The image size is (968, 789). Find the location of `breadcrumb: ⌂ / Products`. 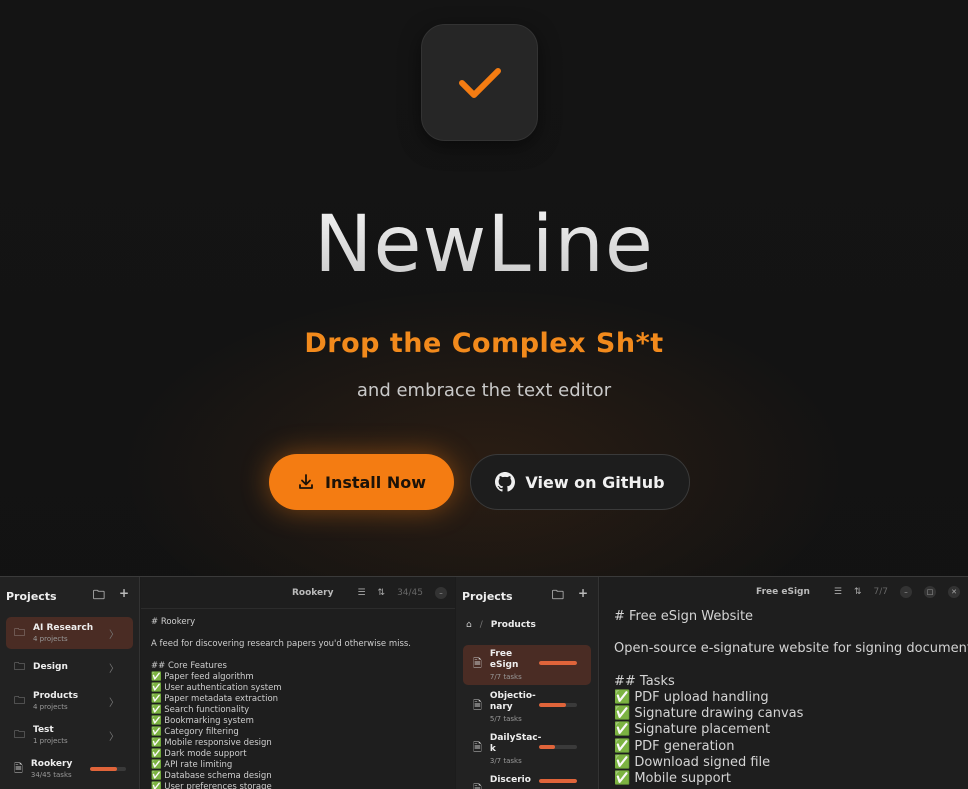

breadcrumb: ⌂ / Products is located at coordinates (527, 625).